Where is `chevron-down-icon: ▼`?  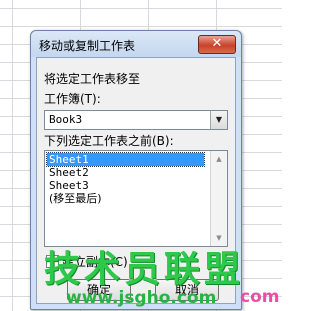
chevron-down-icon: ▼ is located at coordinates (219, 119).